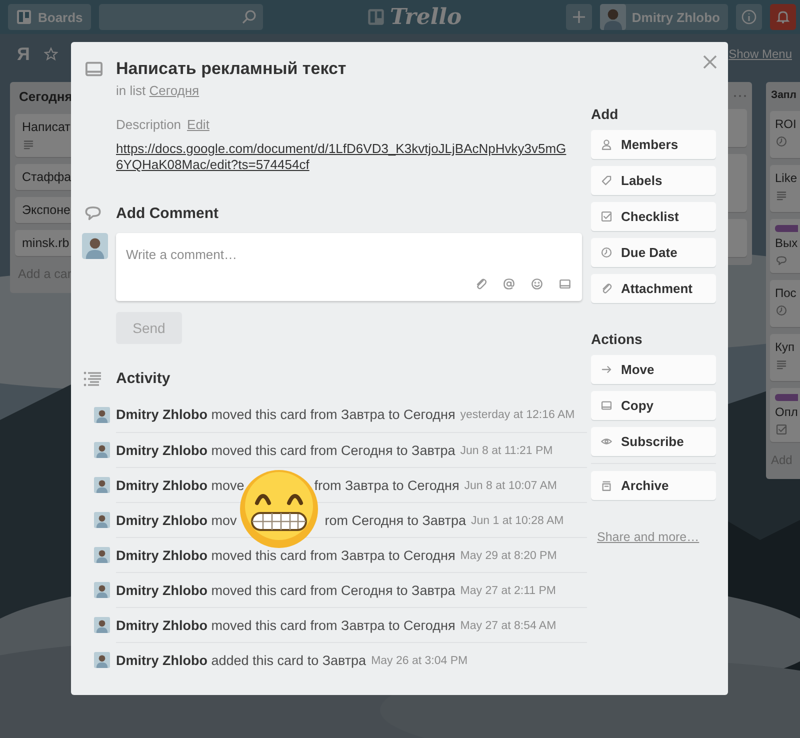 Image resolution: width=800 pixels, height=738 pixels. I want to click on list-card: ROI, so click(785, 134).